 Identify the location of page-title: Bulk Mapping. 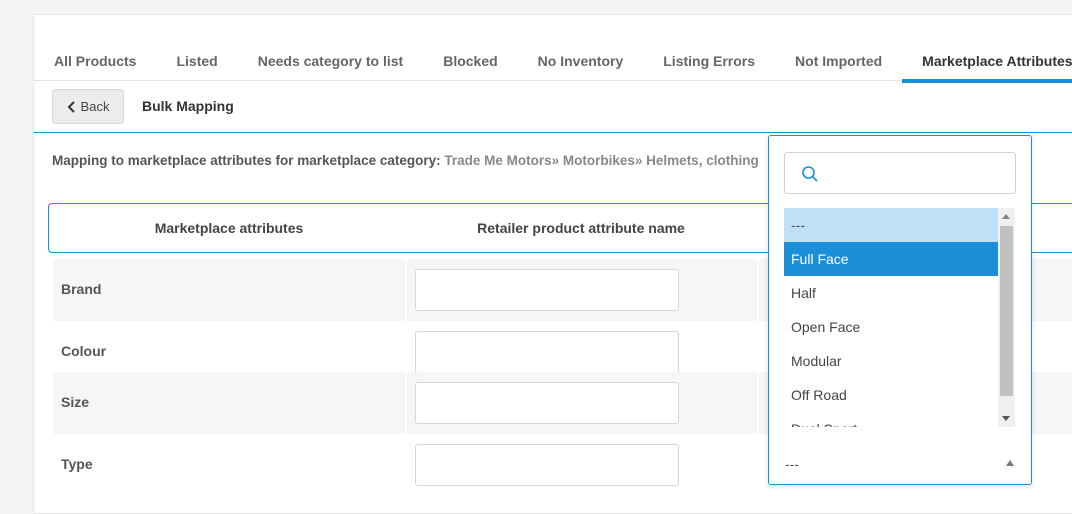
(188, 106).